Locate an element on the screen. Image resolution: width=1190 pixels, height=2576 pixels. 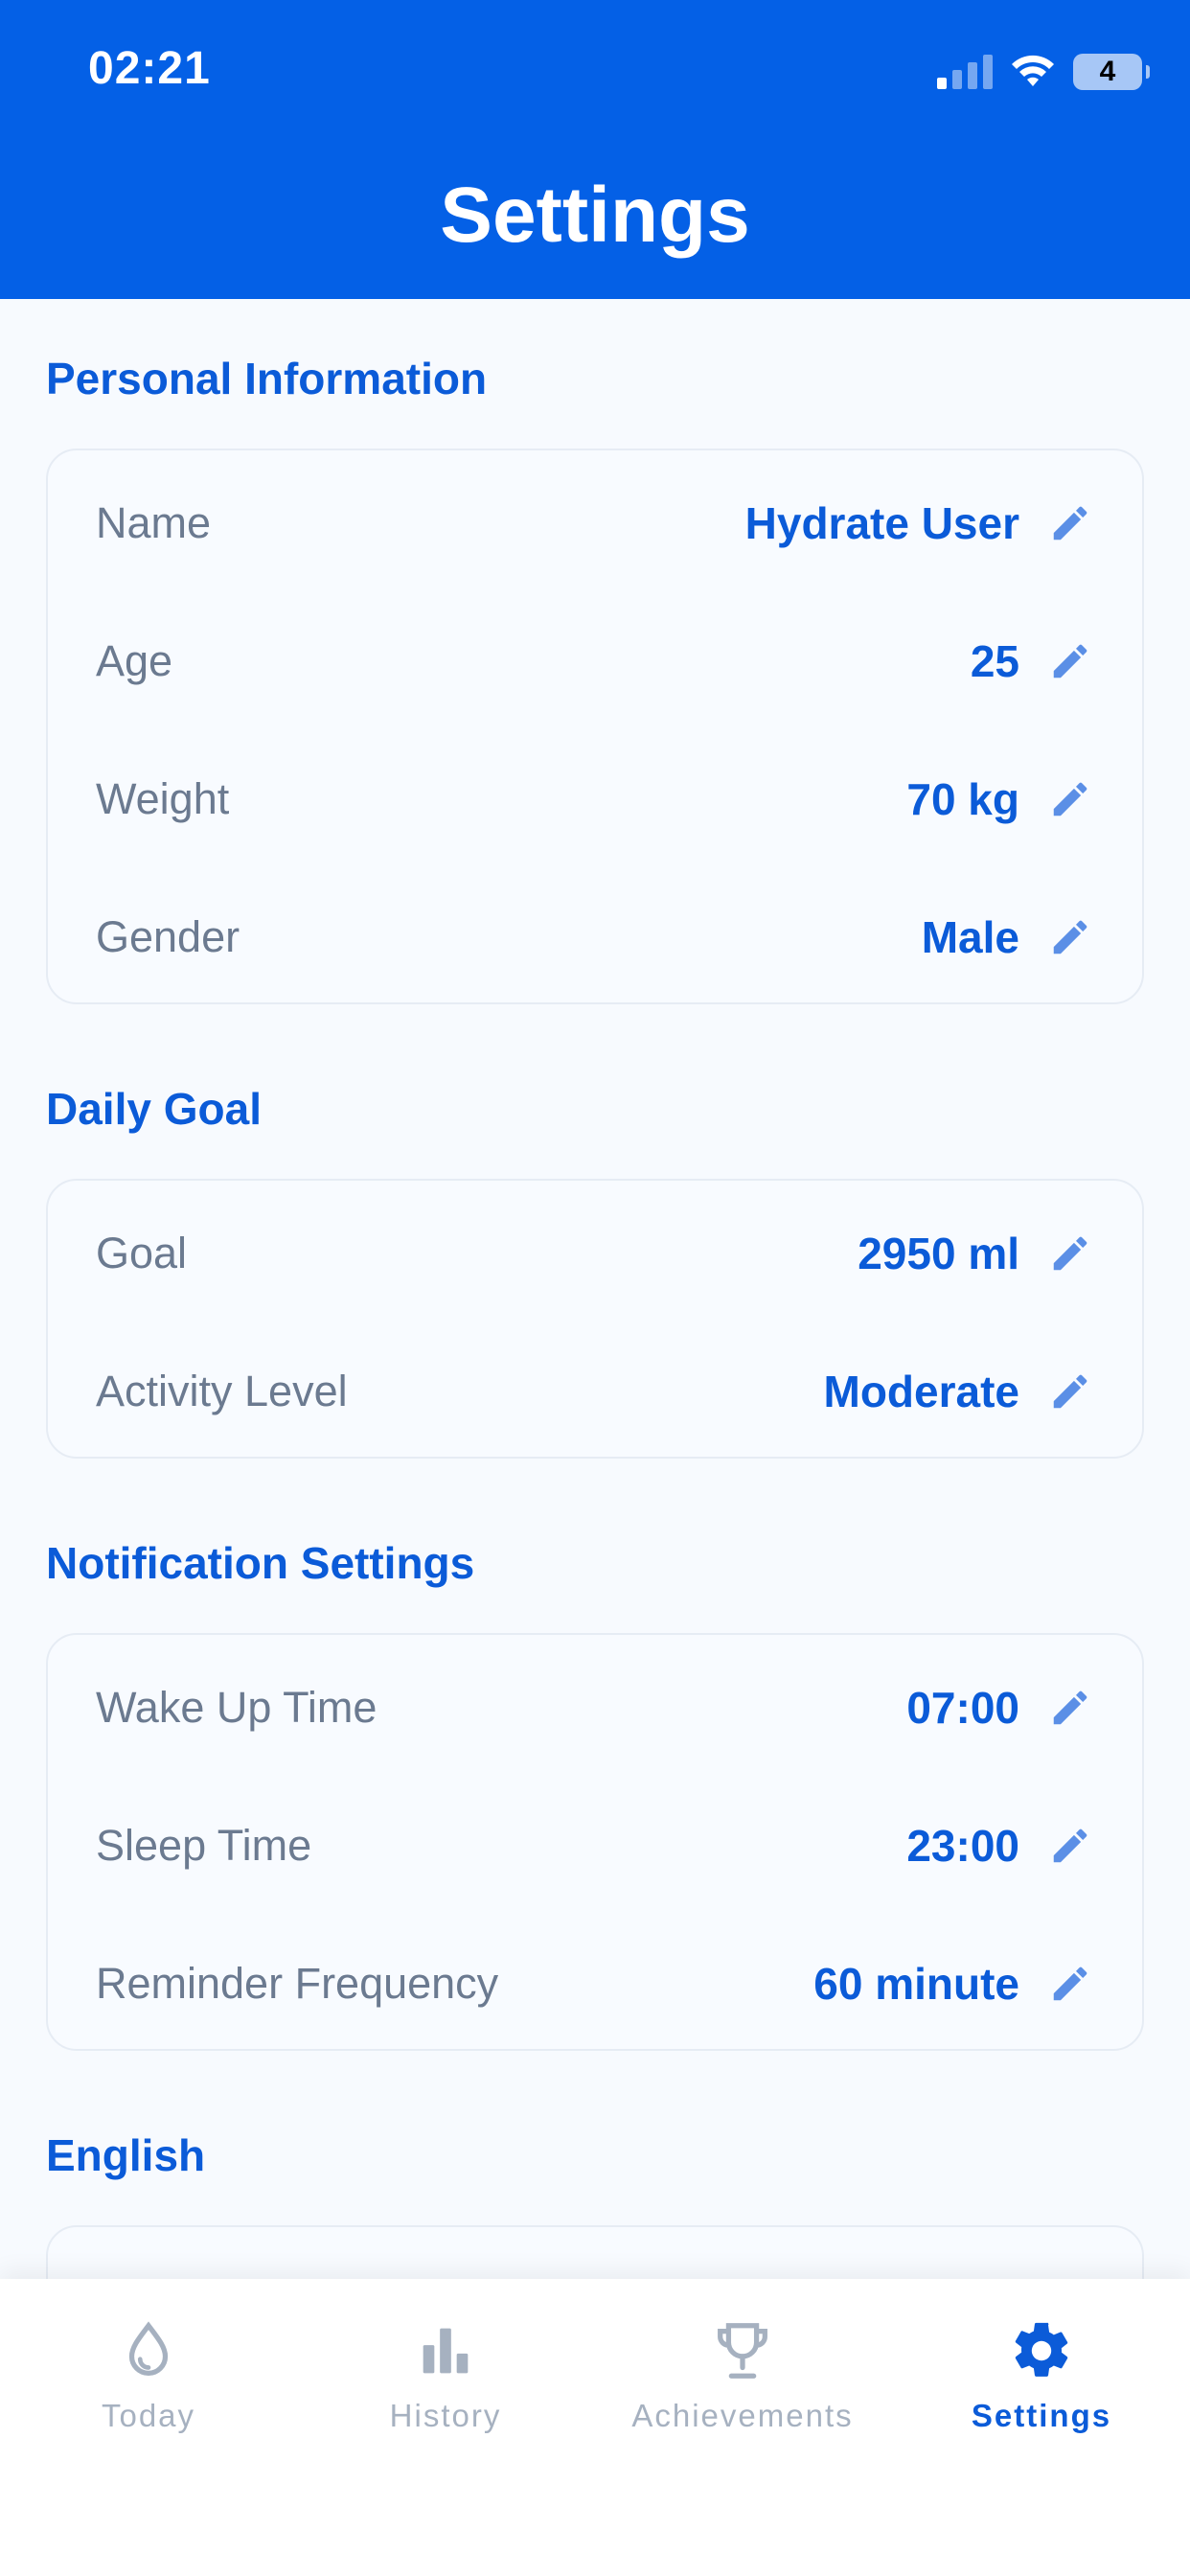
gear-icon is located at coordinates (1041, 2349).